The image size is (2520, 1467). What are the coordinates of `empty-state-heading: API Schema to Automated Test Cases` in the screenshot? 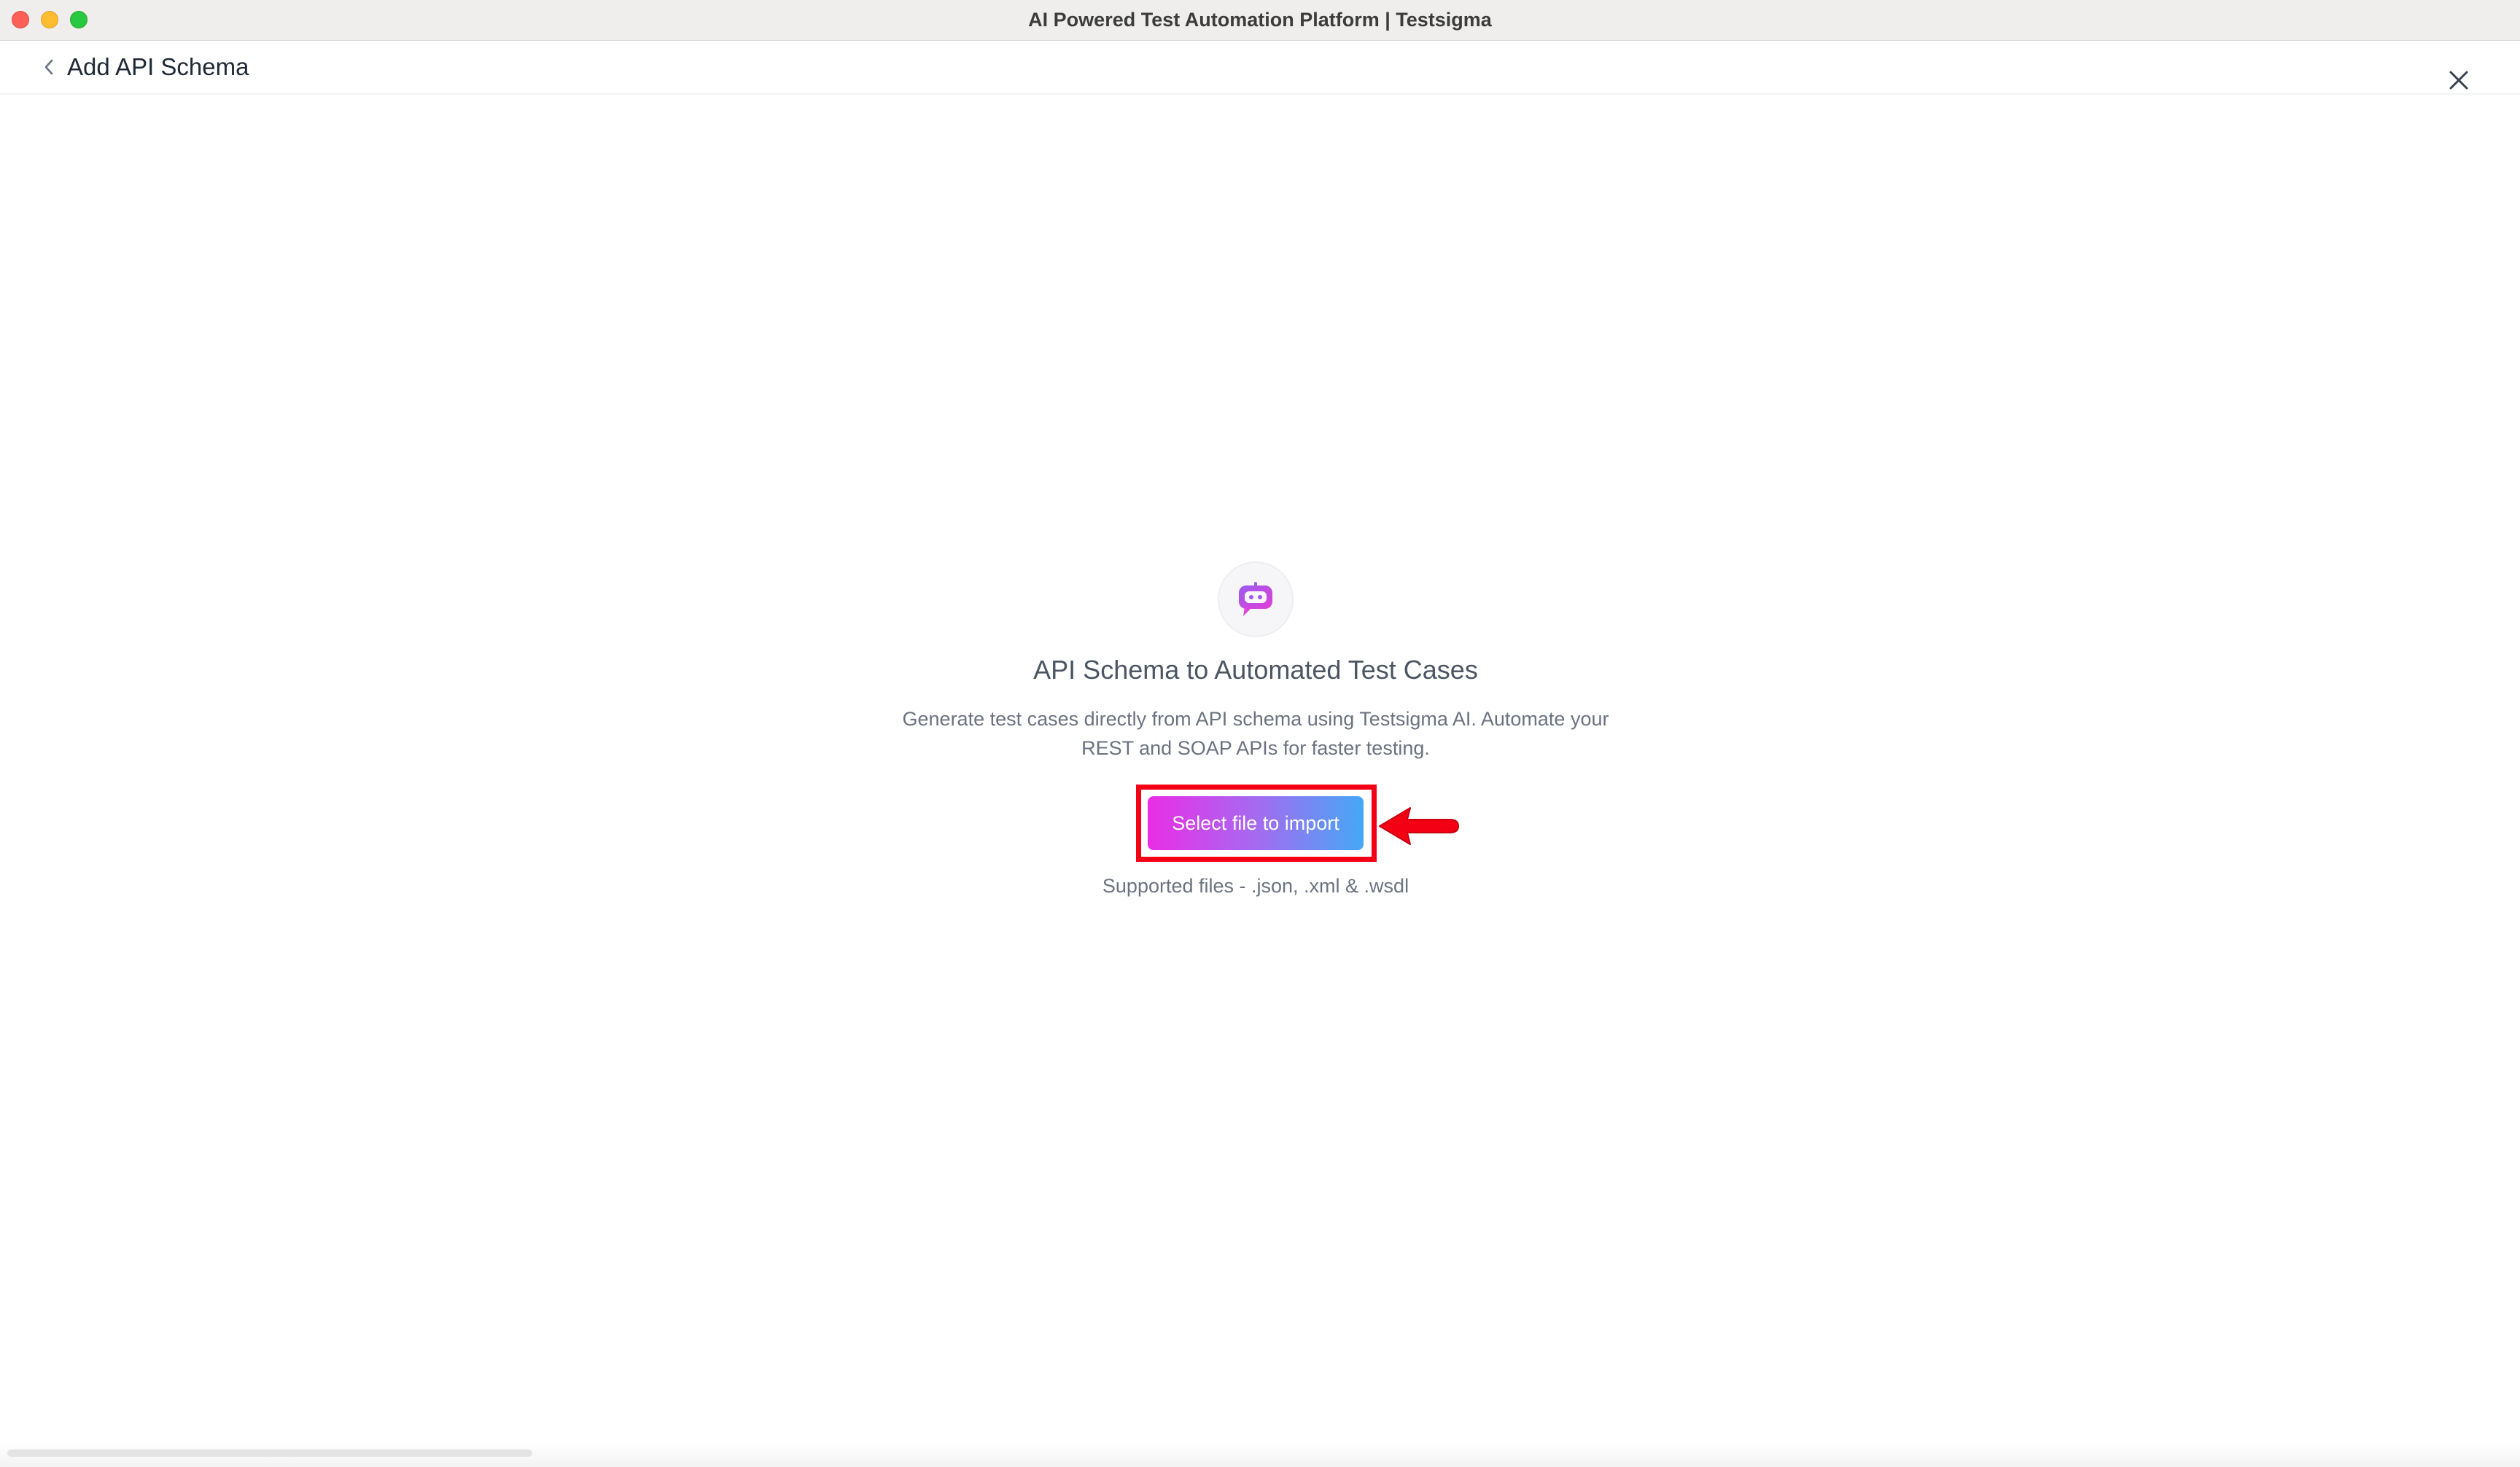 It's located at (1255, 670).